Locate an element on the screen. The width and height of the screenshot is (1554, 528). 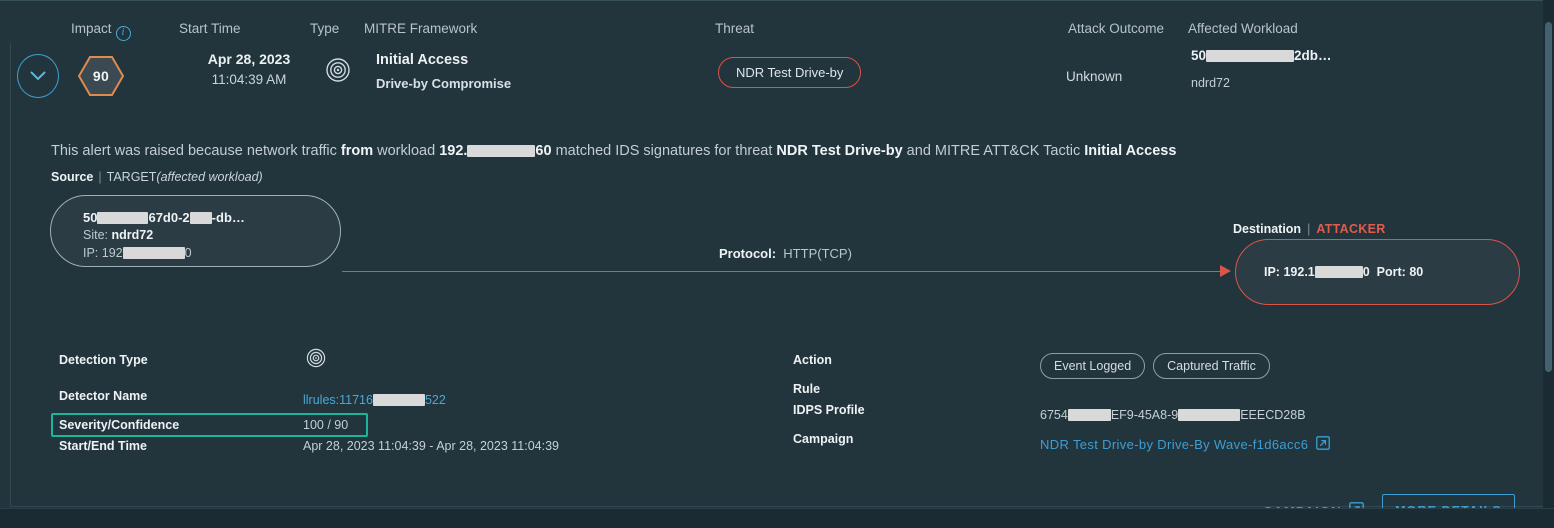
narrative-ip-suffix: 60 is located at coordinates (543, 151).